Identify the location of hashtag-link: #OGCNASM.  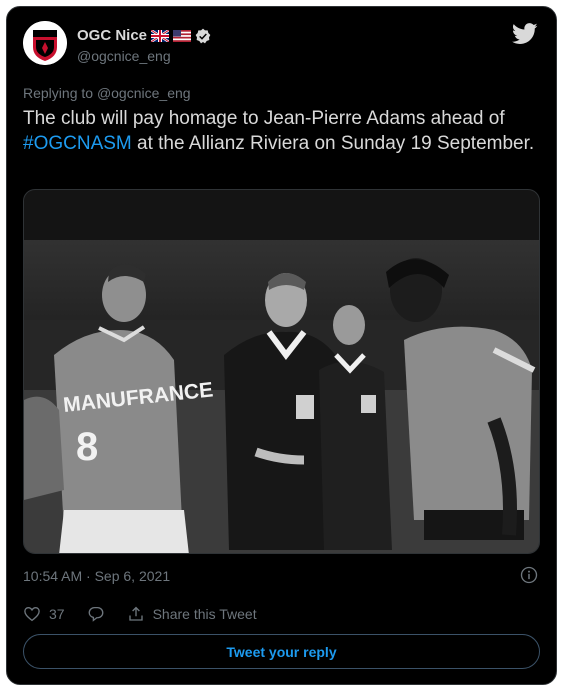
(77, 143).